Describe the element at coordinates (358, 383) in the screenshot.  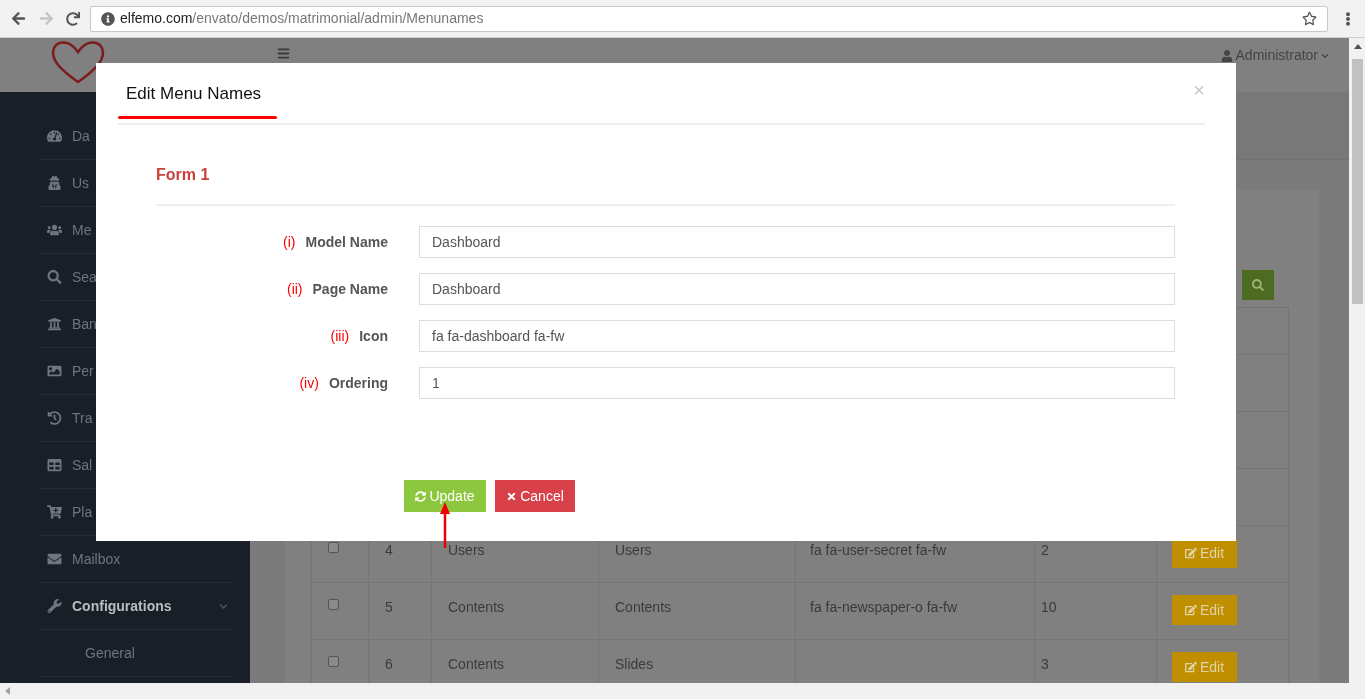
I see `field-label: Ordering` at that location.